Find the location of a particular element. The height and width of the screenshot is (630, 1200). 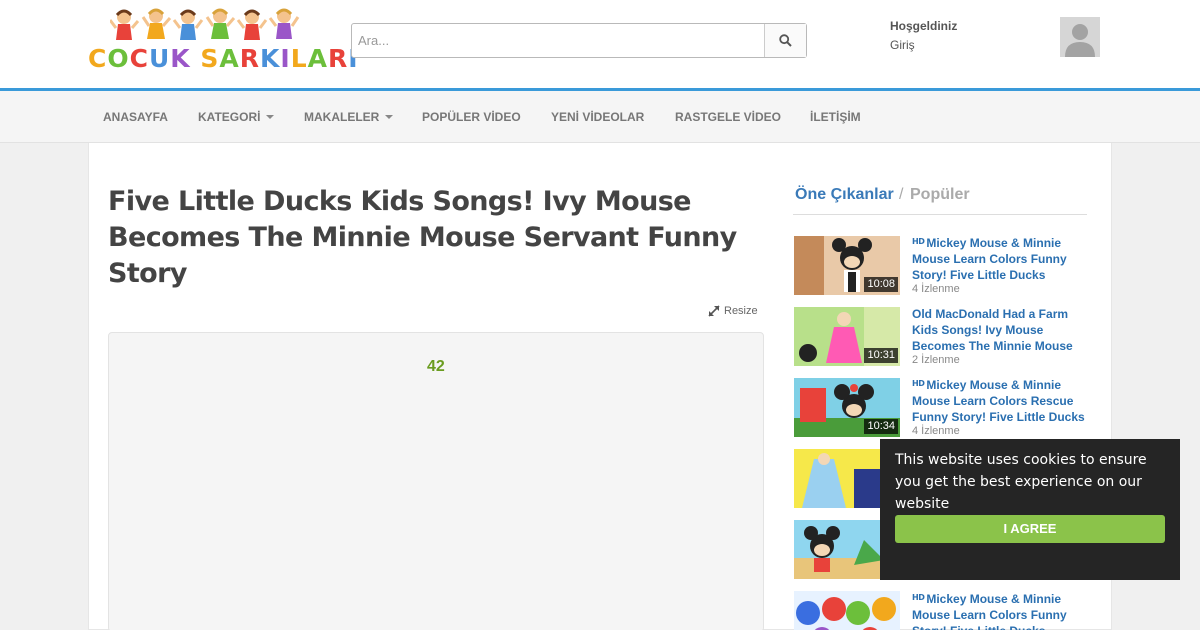

video-thumbnail: 10:08 is located at coordinates (847, 265).